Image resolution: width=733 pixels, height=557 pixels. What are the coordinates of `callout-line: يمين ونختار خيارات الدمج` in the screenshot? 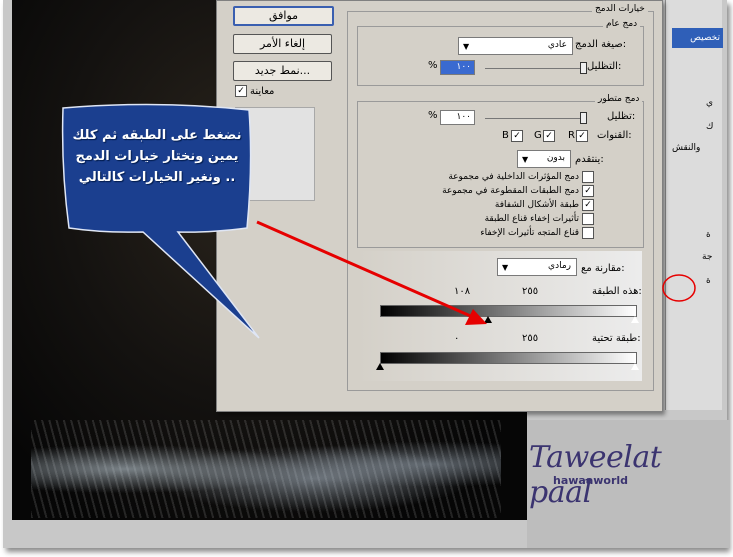 It's located at (157, 156).